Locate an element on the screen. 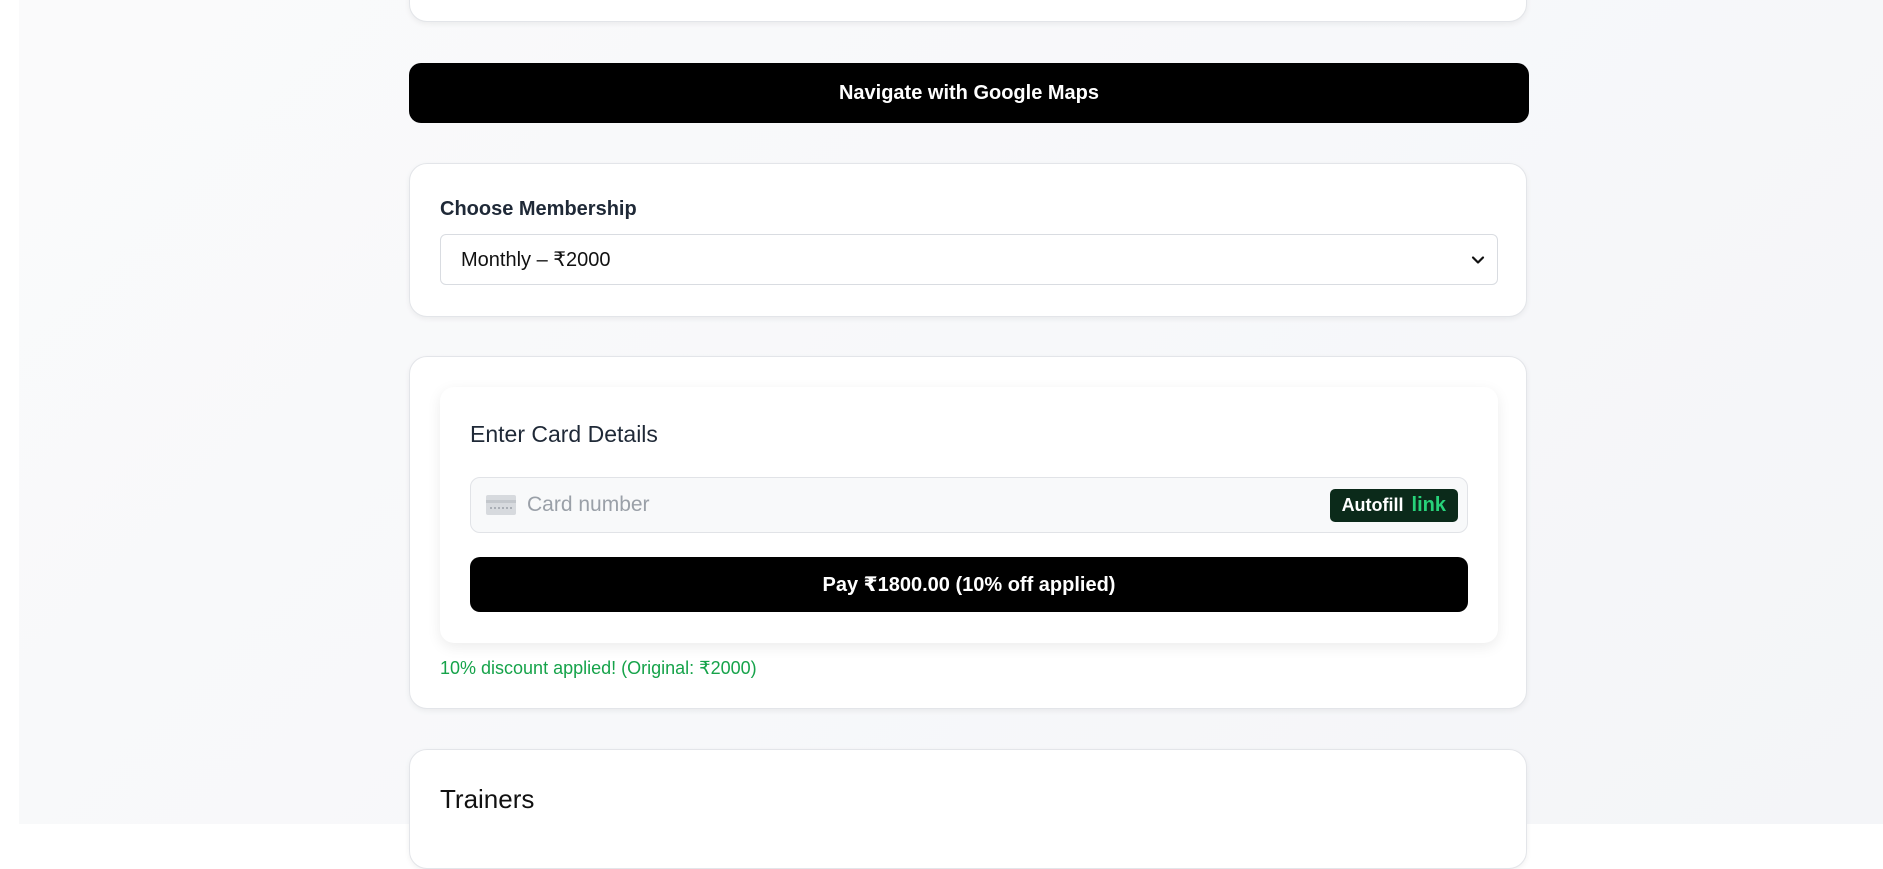  pay-button: Pay ₹1800.00 (10% off applied) is located at coordinates (969, 584).